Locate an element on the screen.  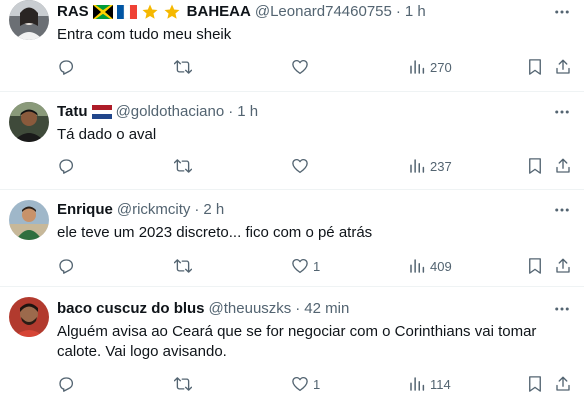
timestamp: 42 min is located at coordinates (326, 309).